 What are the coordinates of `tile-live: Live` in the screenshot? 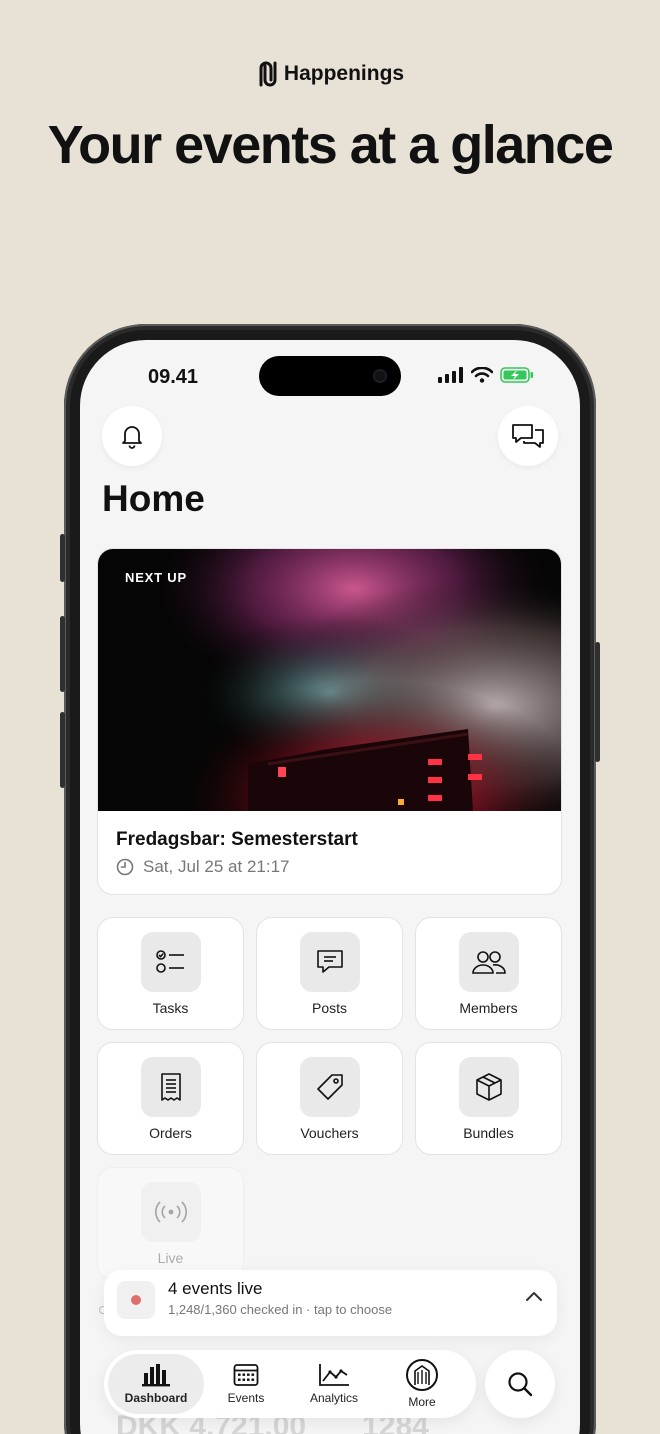 It's located at (170, 1223).